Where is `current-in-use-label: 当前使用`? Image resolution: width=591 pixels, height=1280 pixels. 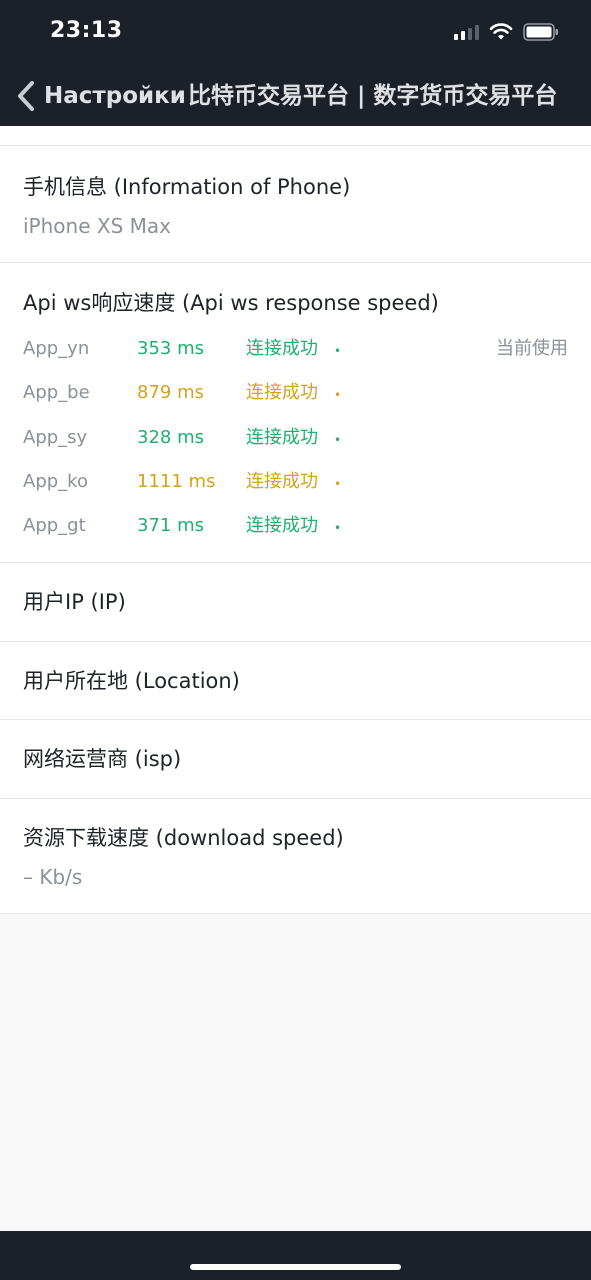 current-in-use-label: 当前使用 is located at coordinates (532, 348).